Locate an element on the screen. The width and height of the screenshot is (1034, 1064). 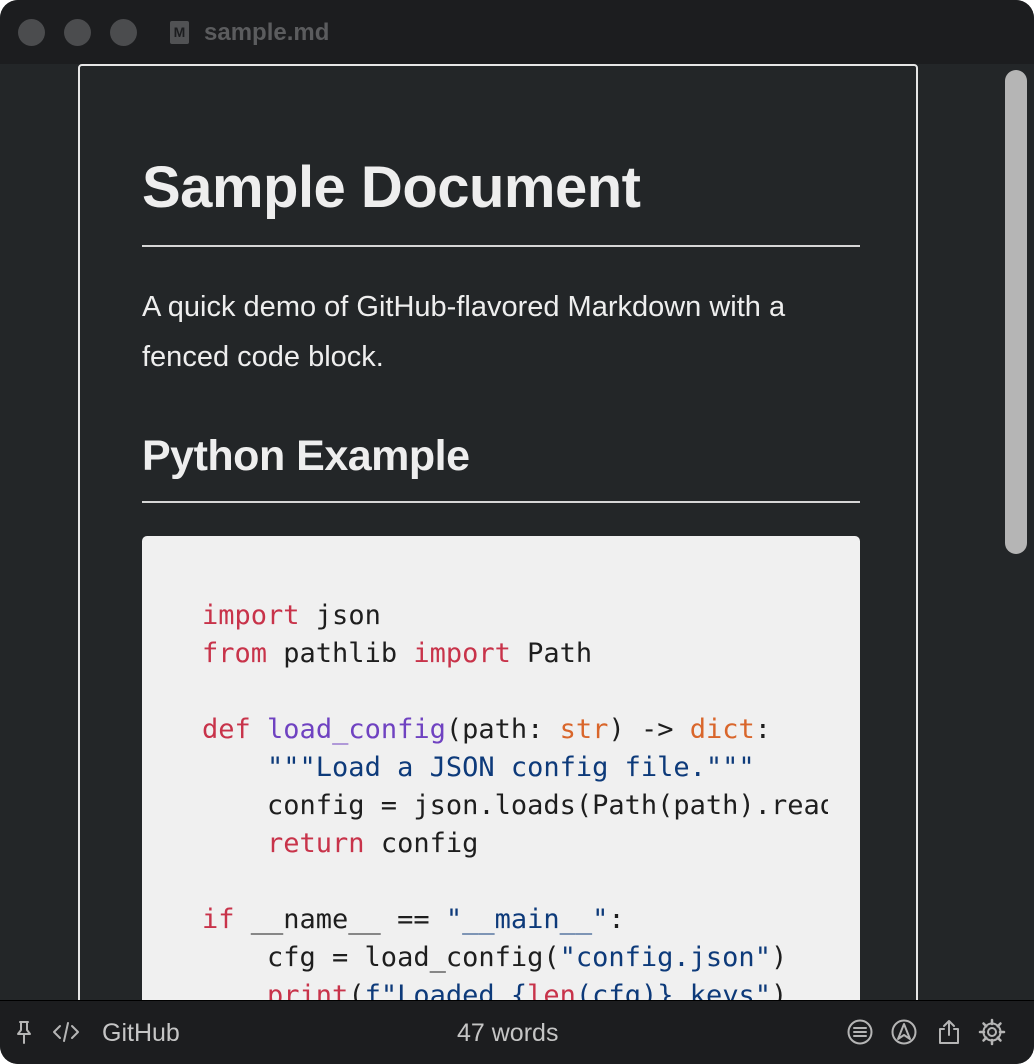
heading-divider is located at coordinates (501, 246).